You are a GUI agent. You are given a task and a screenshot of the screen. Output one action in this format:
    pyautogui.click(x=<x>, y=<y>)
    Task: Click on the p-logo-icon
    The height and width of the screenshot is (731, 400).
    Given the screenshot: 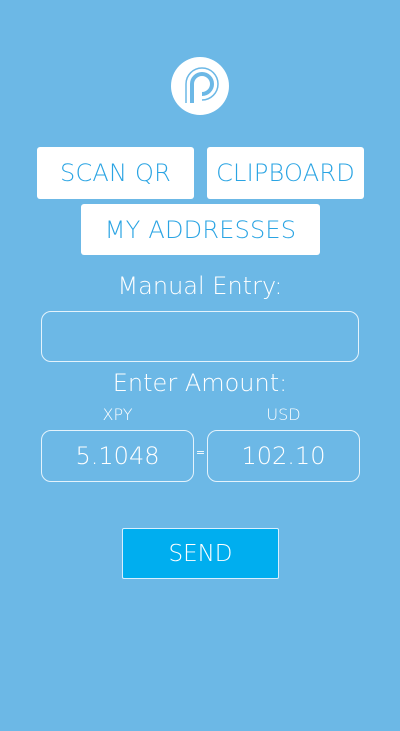 What is the action you would take?
    pyautogui.click(x=200, y=86)
    